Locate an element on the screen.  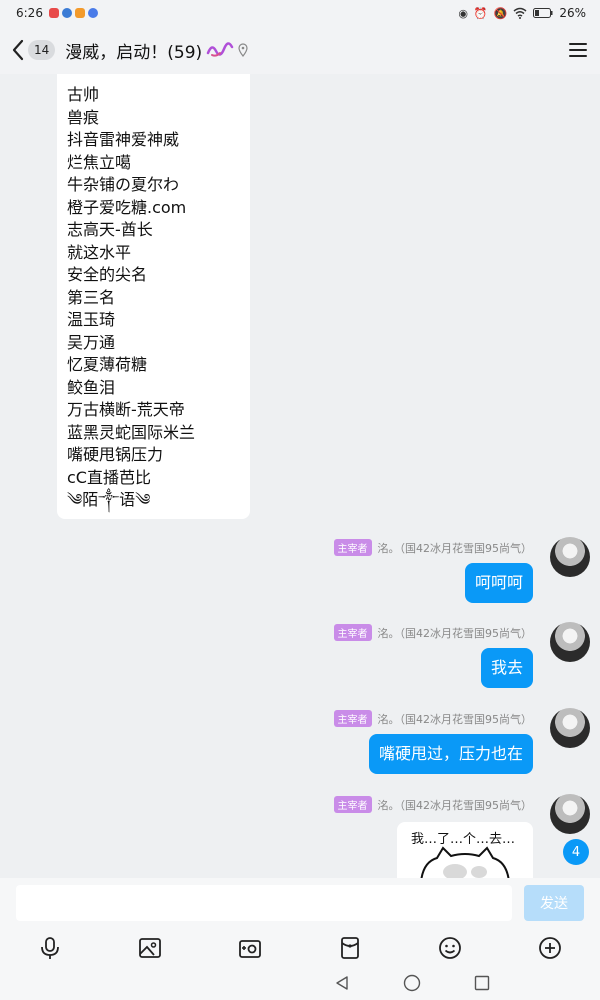
system-navigation-bar is located at coordinates (300, 984).